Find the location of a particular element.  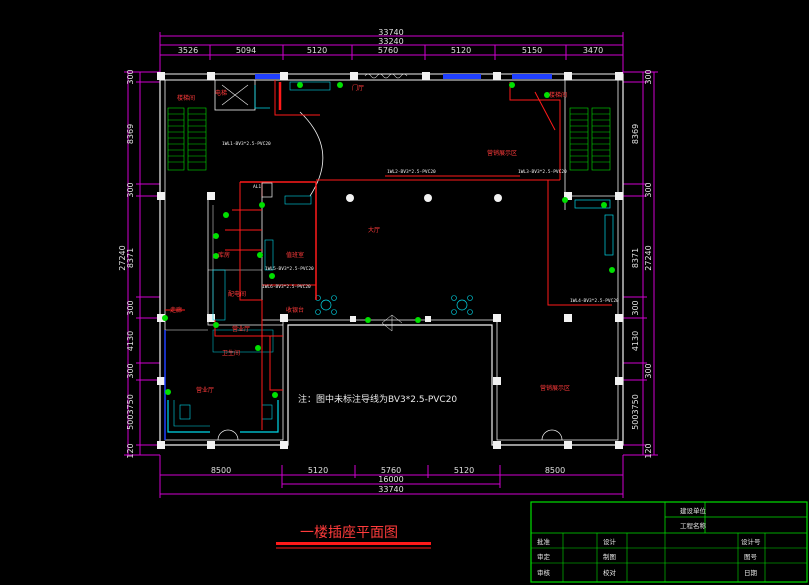

dim-right-seg-5: 300 is located at coordinates (635, 307).